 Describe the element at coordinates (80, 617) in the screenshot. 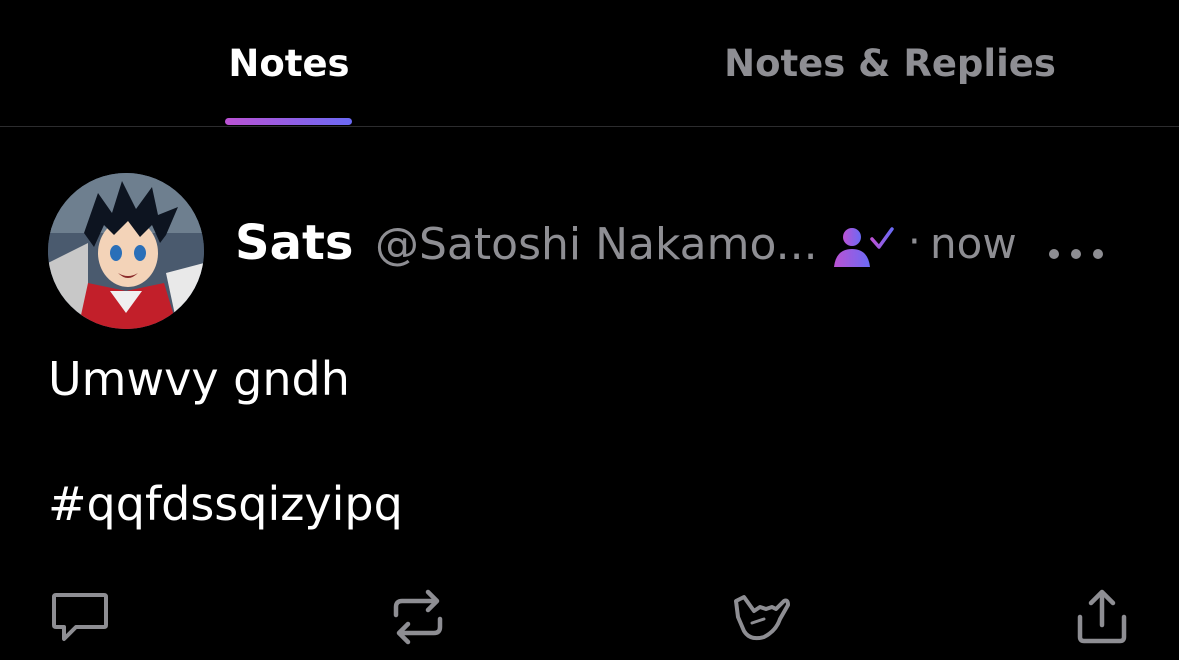

I see `comment-icon` at that location.